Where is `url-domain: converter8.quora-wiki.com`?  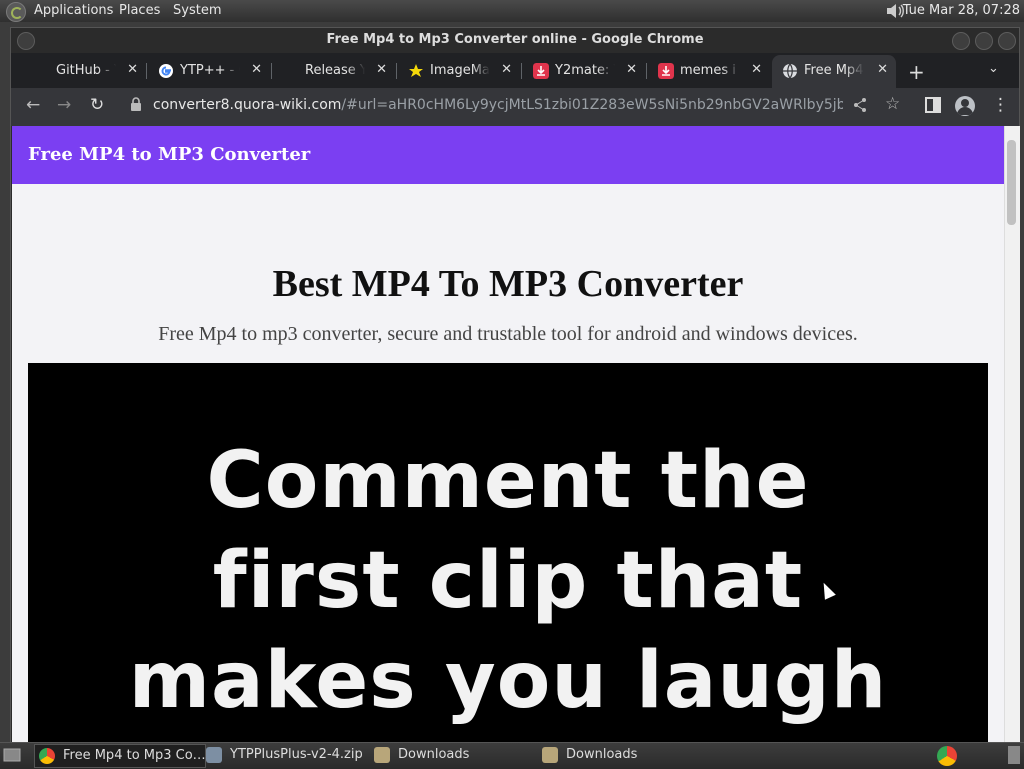 url-domain: converter8.quora-wiki.com is located at coordinates (247, 105).